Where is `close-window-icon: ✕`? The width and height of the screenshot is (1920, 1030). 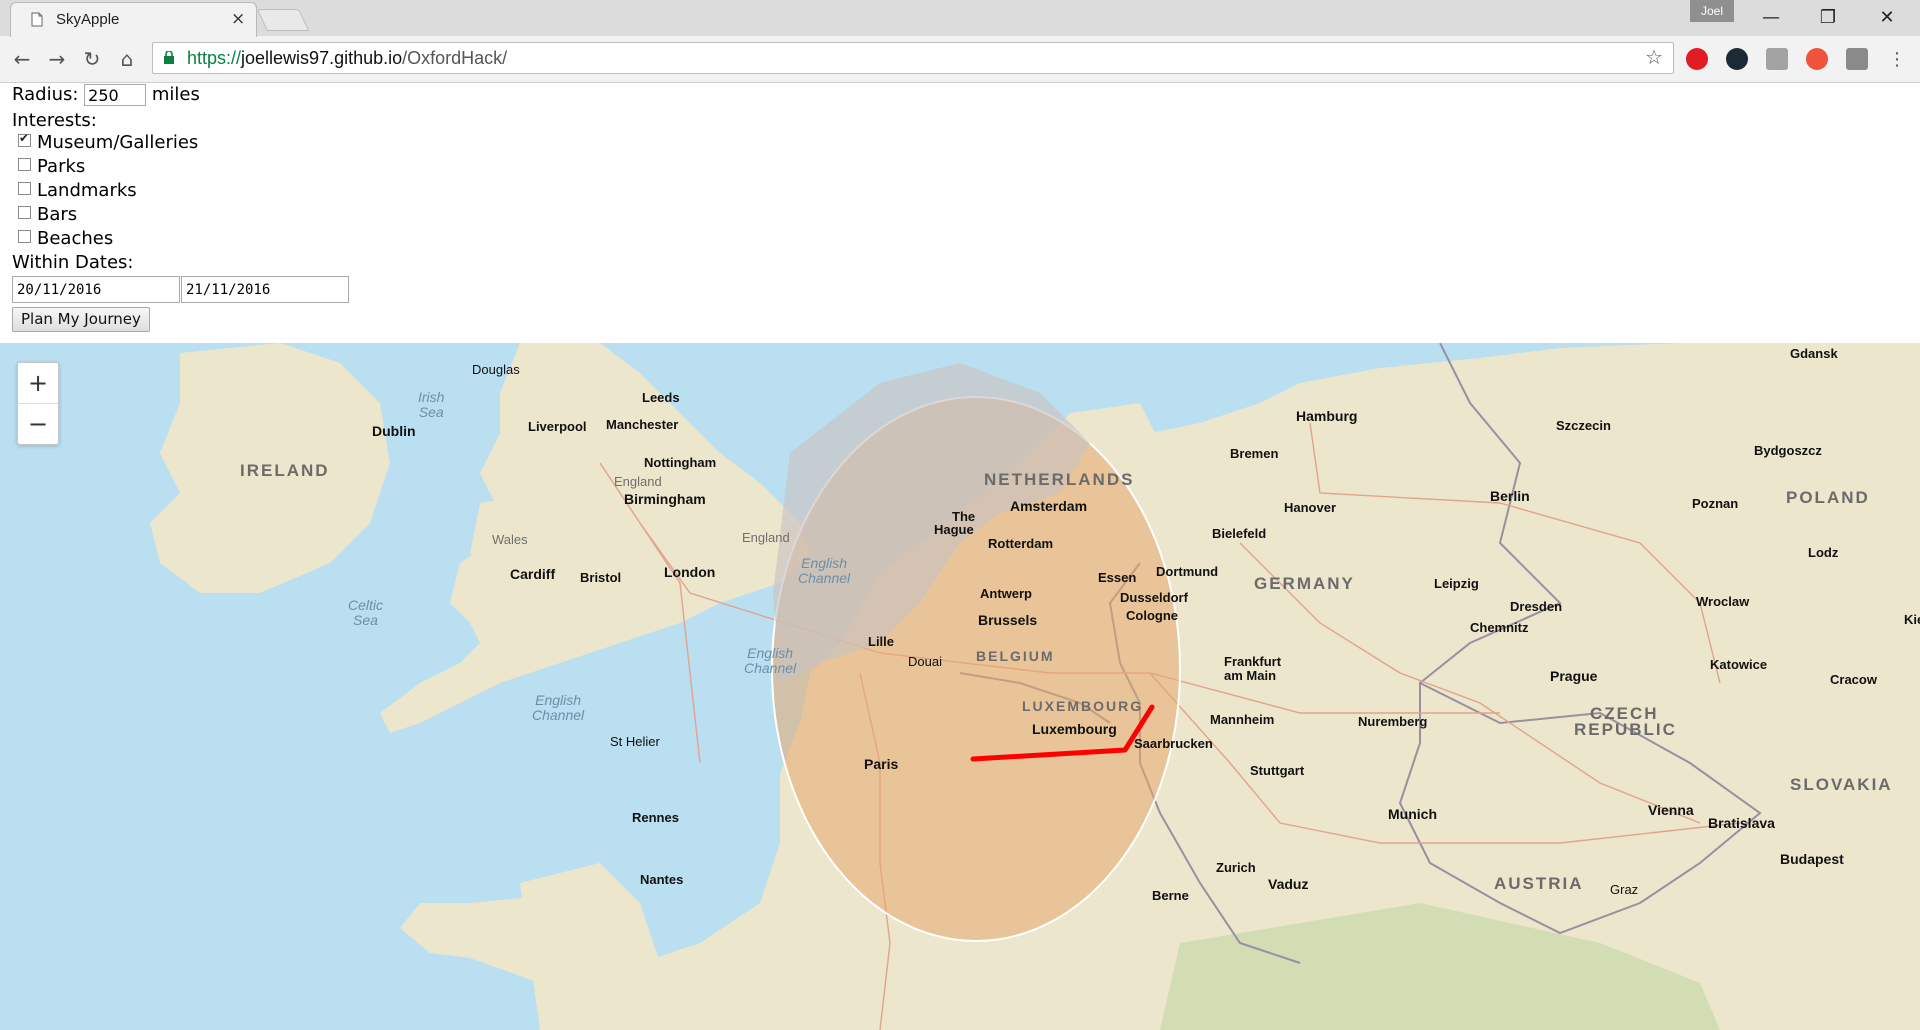 close-window-icon: ✕ is located at coordinates (1887, 17).